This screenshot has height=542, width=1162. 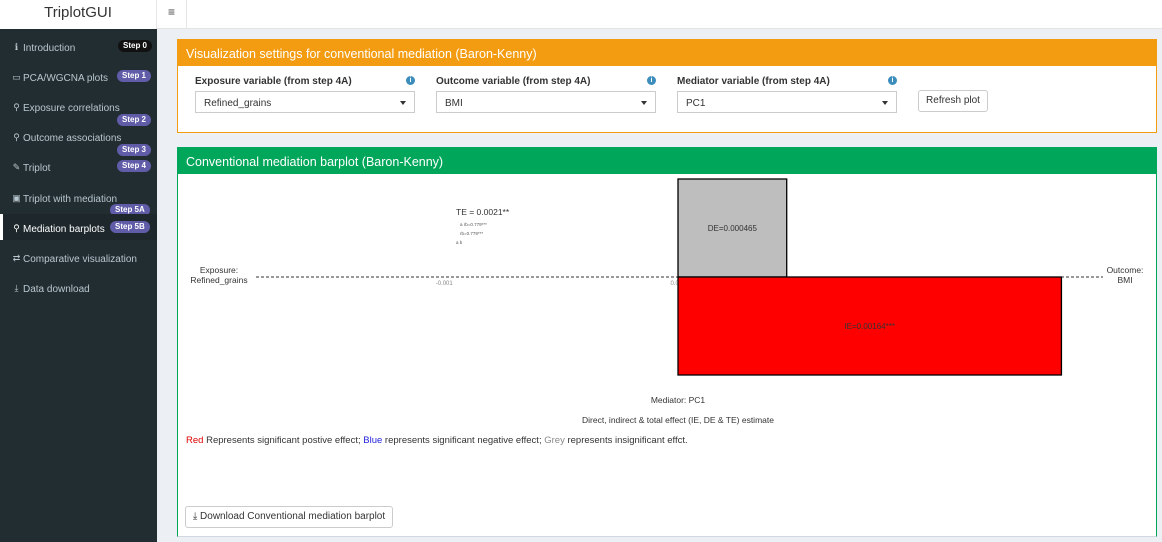 I want to click on sidebar-item-comparative-visualization: ⇄ Comparative visualization, so click(x=78, y=257).